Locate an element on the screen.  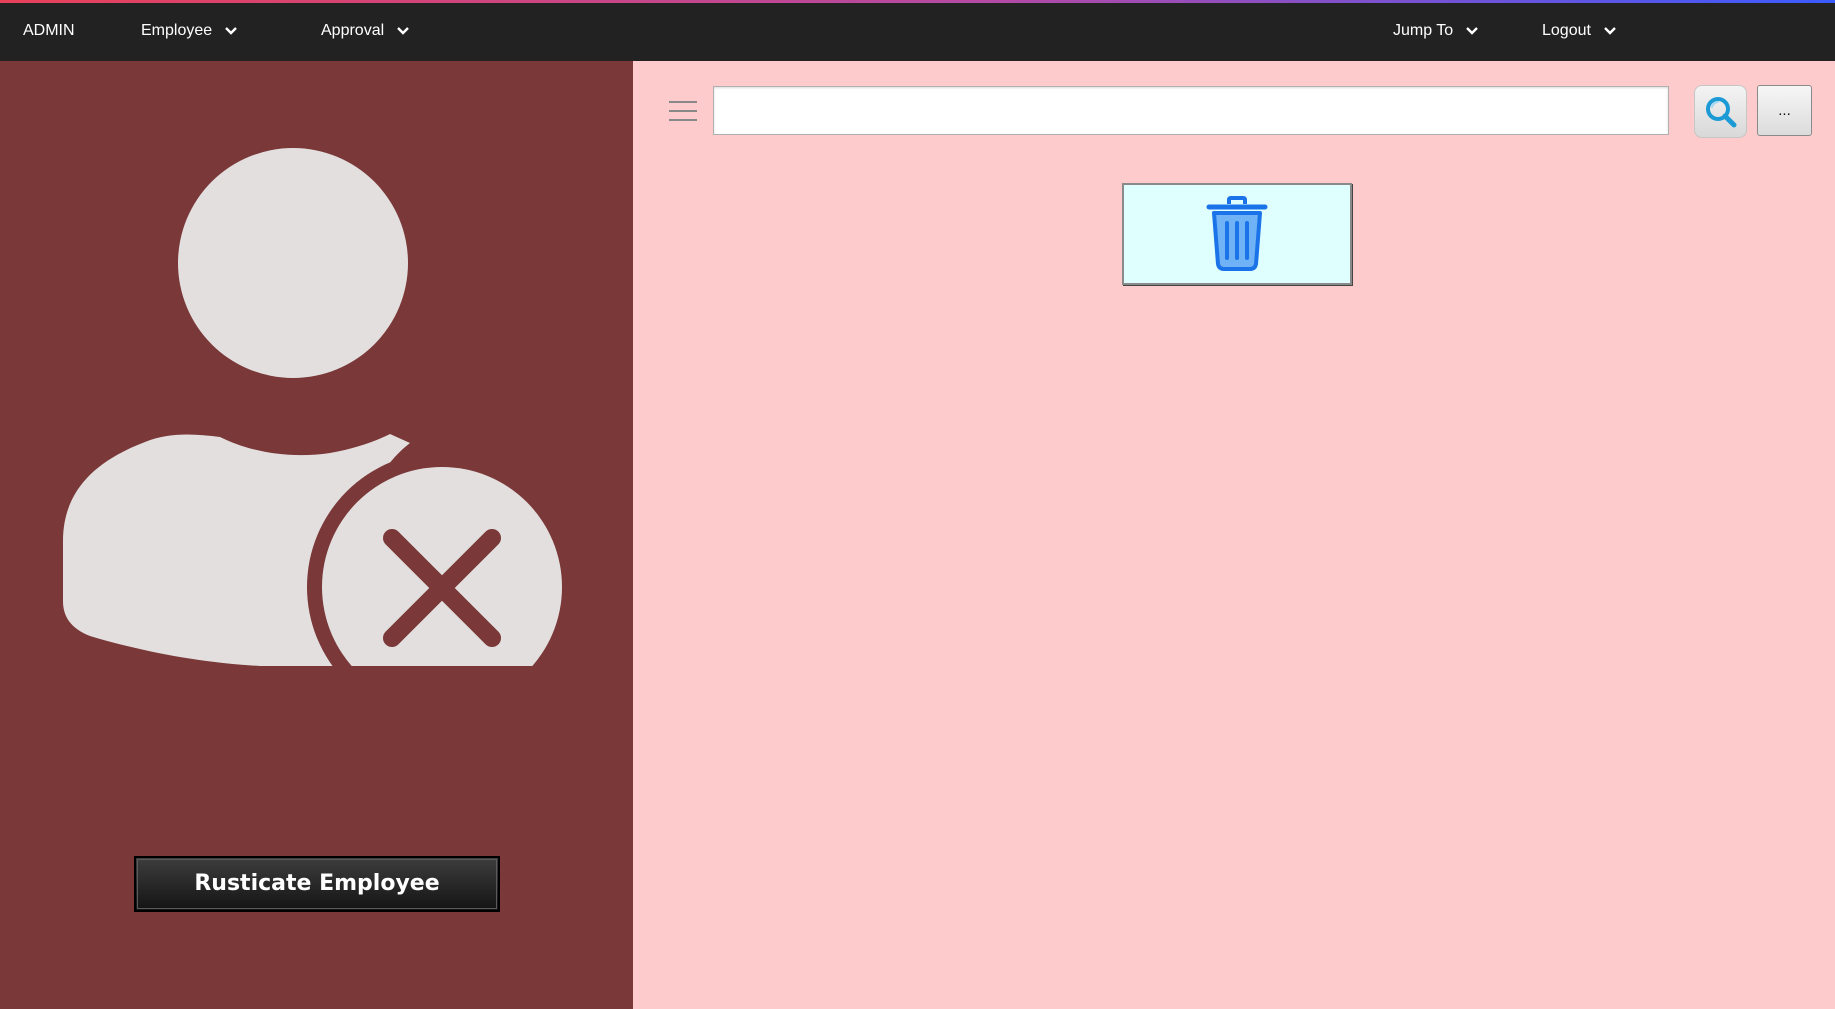
nav-approval-label: Approval is located at coordinates (353, 30).